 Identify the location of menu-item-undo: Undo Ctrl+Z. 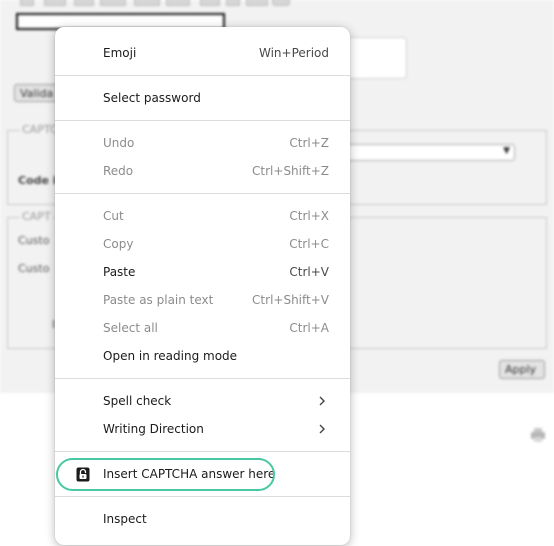
(202, 144).